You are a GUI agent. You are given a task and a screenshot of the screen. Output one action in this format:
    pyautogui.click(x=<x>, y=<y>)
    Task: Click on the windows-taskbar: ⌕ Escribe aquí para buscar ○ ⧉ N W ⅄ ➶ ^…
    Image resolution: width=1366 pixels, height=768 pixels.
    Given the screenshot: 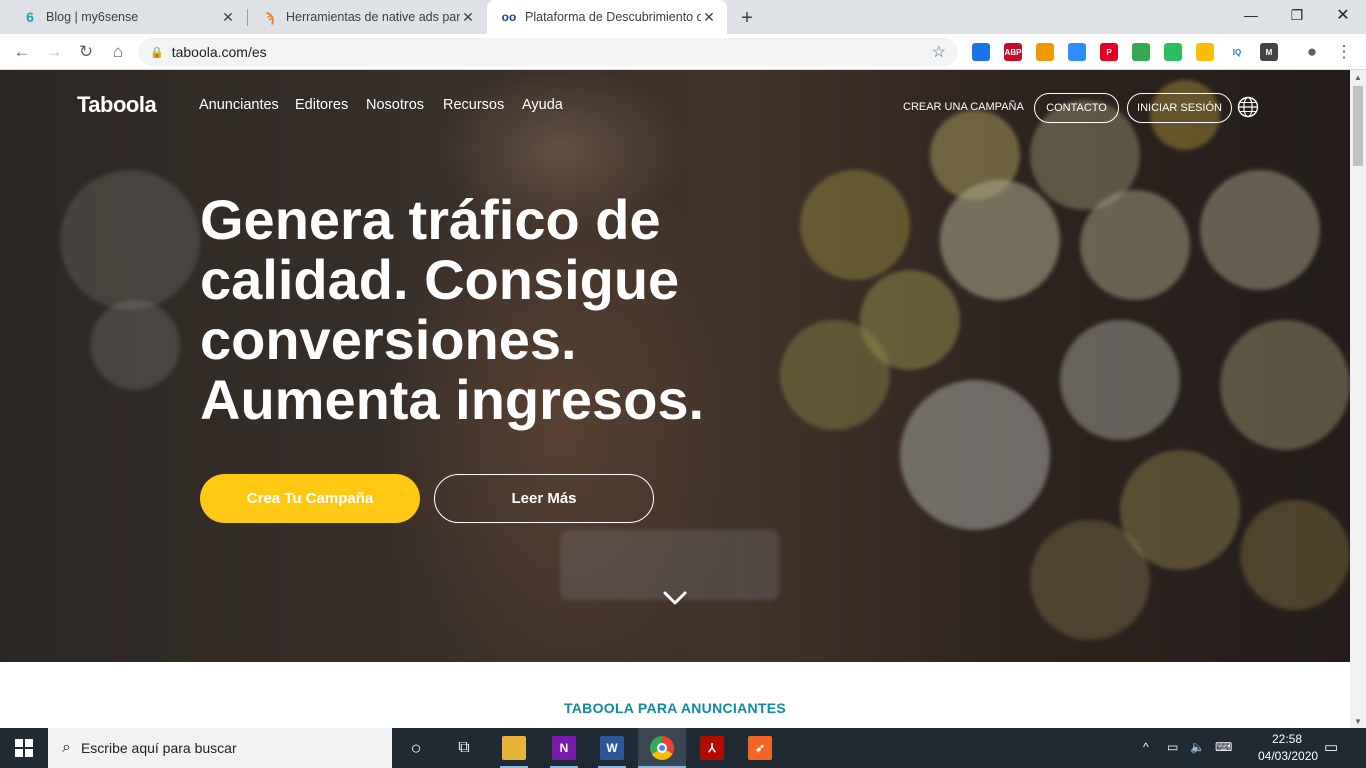 What is the action you would take?
    pyautogui.click(x=683, y=748)
    